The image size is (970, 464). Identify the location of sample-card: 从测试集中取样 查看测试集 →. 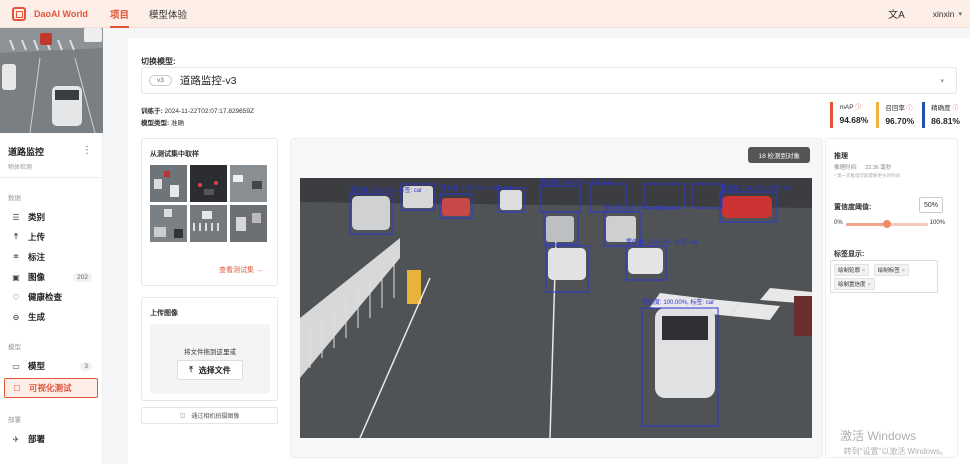
(209, 212).